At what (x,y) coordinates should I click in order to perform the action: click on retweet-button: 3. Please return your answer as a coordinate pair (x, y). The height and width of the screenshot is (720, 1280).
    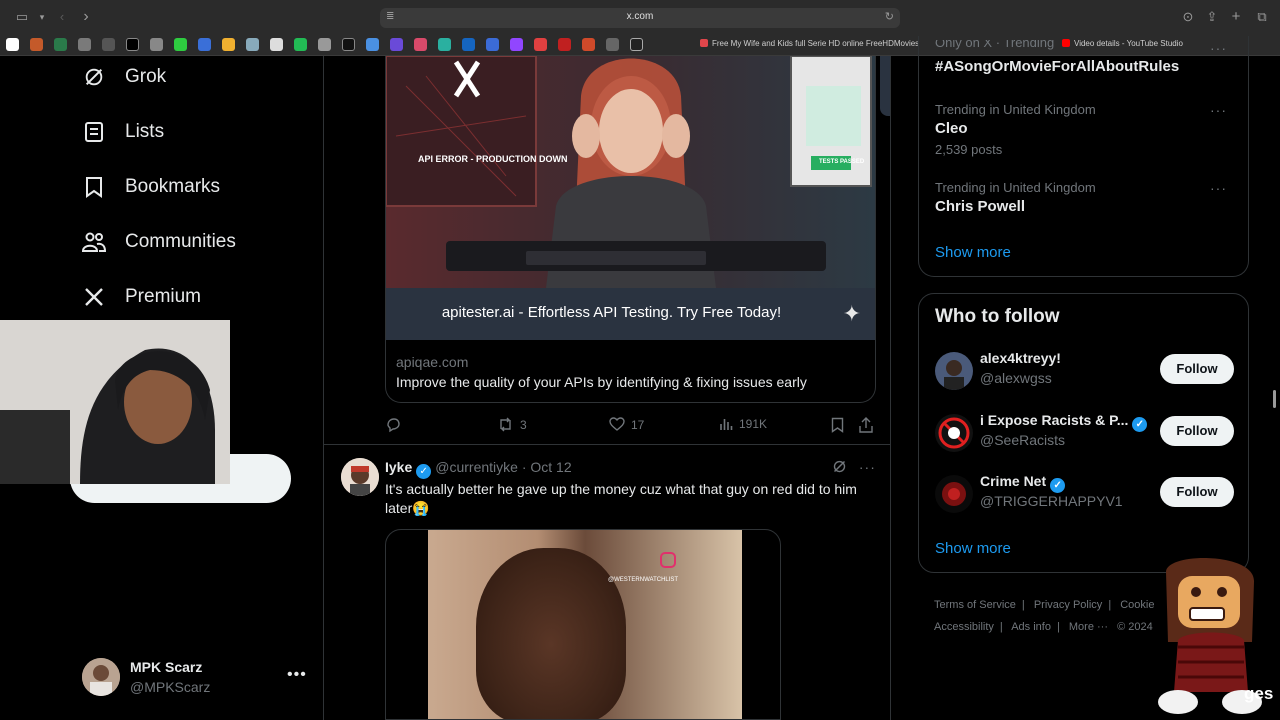
    Looking at the image, I should click on (512, 424).